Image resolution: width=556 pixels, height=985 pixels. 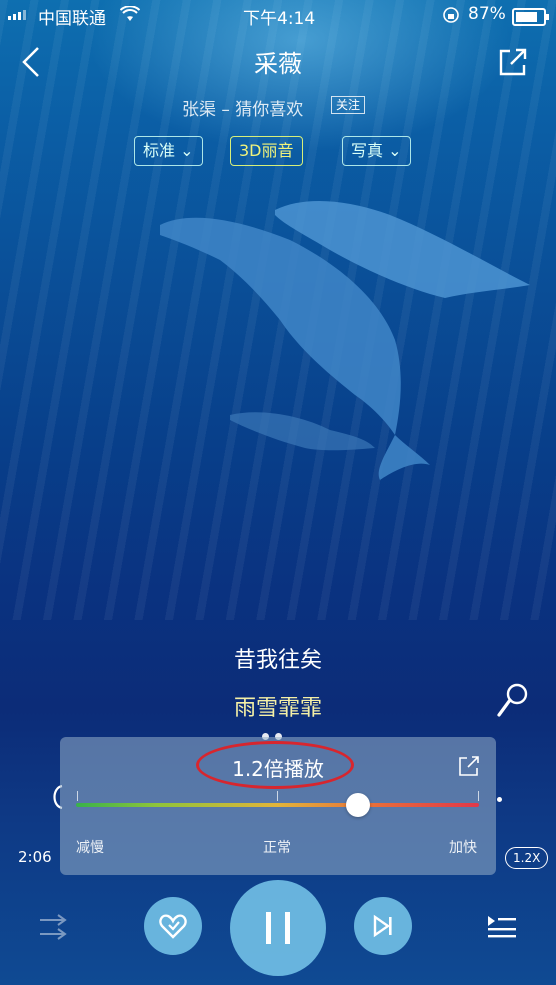 What do you see at coordinates (35, 857) in the screenshot?
I see `elapsed-time: 2:06` at bounding box center [35, 857].